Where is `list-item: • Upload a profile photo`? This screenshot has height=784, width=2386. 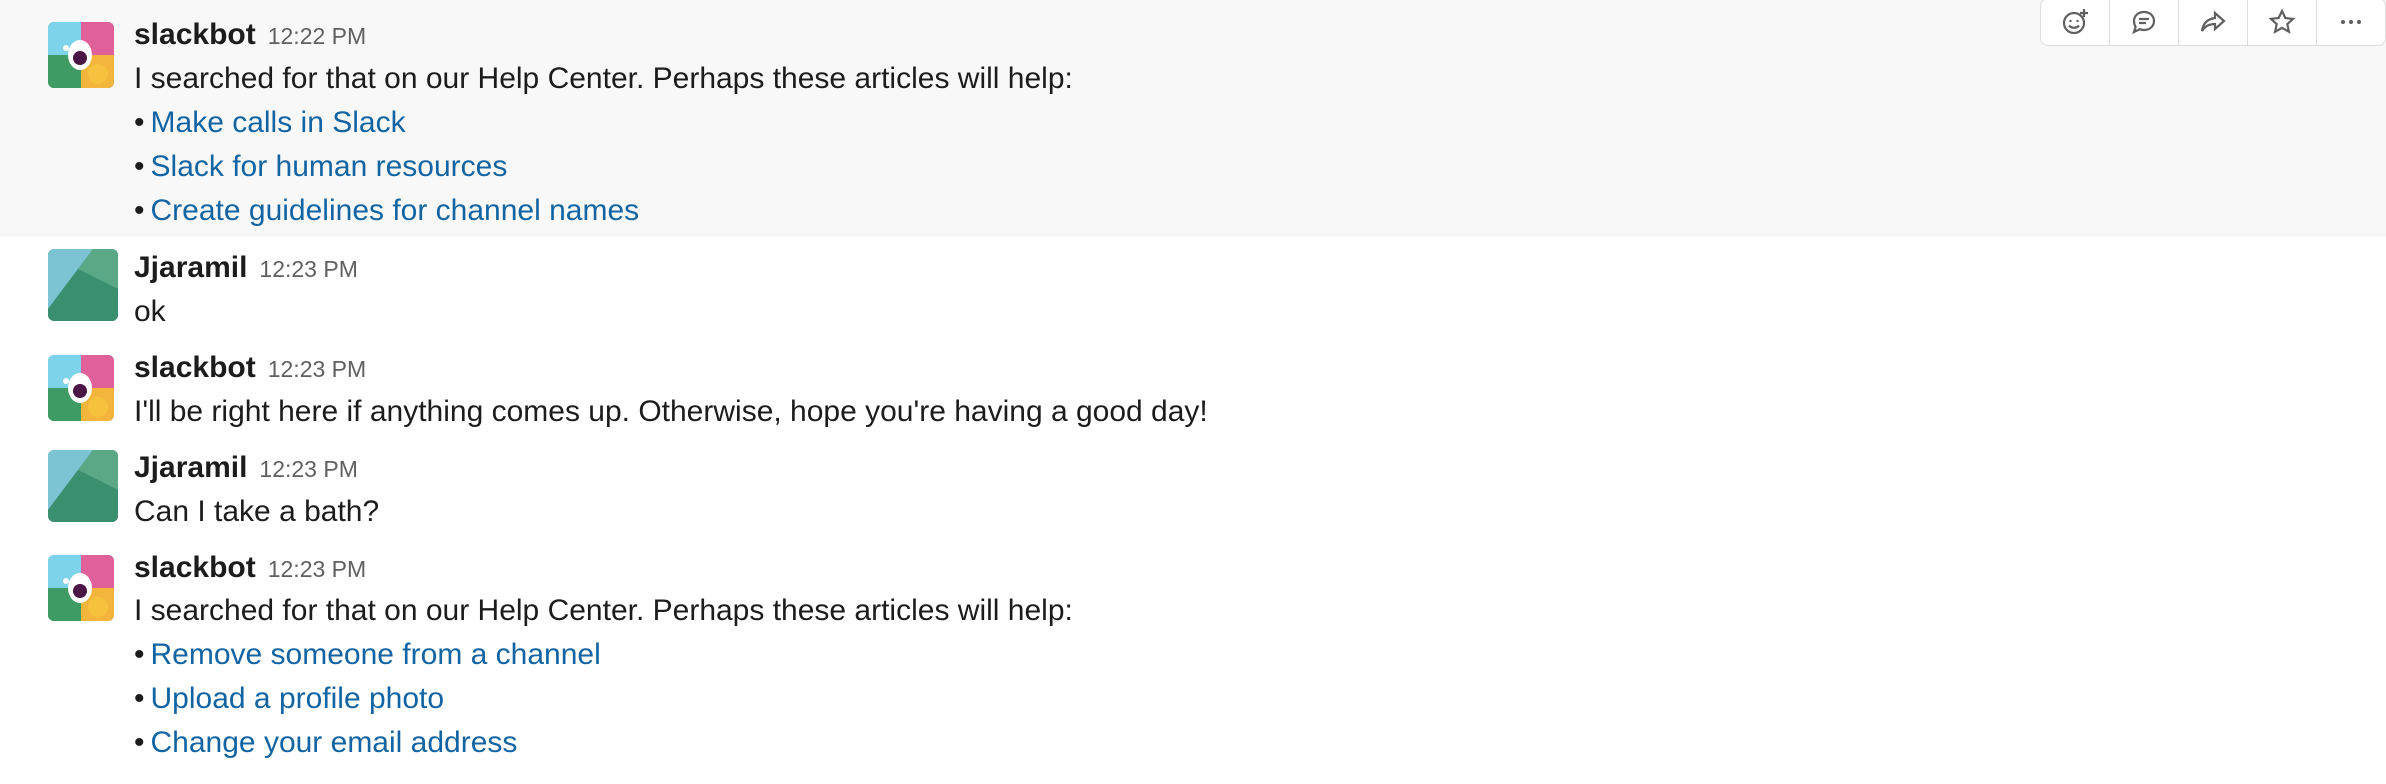
list-item: • Upload a profile photo is located at coordinates (289, 699).